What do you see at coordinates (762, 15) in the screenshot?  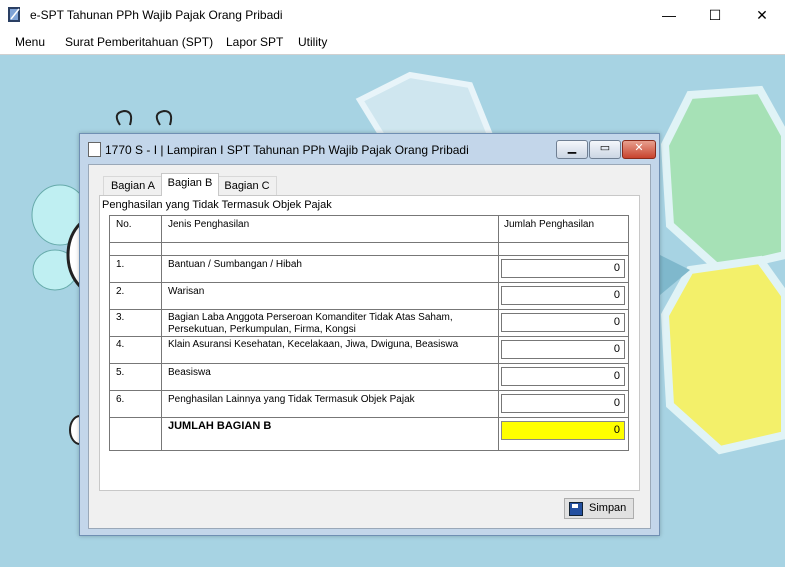 I see `close-button: ✕` at bounding box center [762, 15].